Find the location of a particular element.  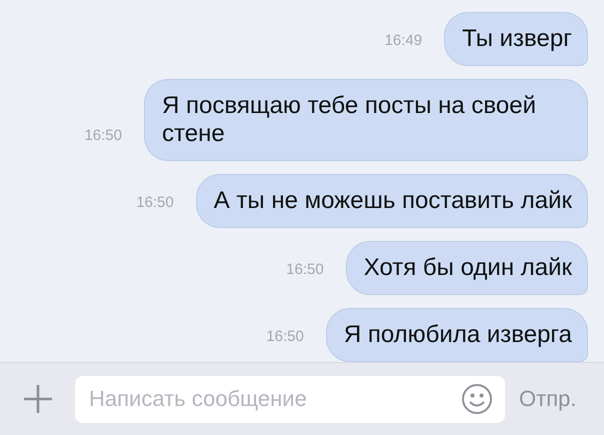

send-button: Отпр. is located at coordinates (547, 399).